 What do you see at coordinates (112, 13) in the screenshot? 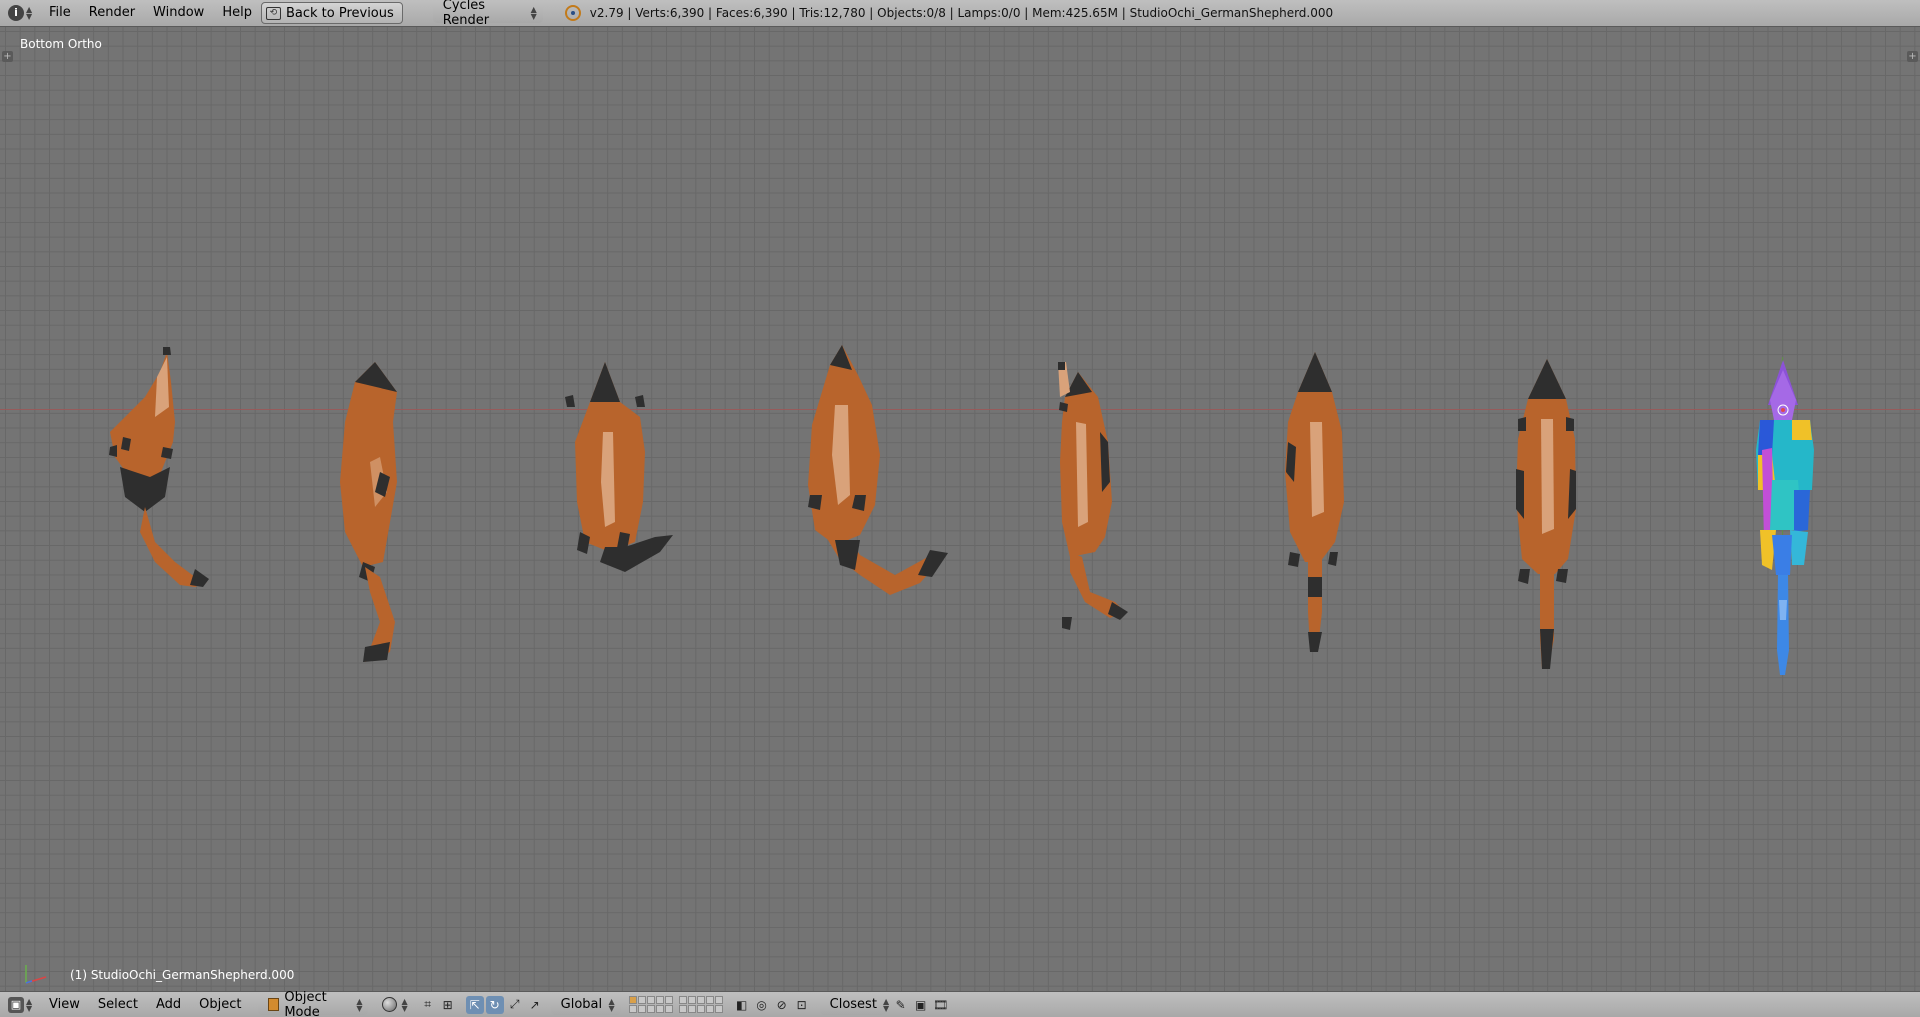
I see `menu-render: Render` at bounding box center [112, 13].